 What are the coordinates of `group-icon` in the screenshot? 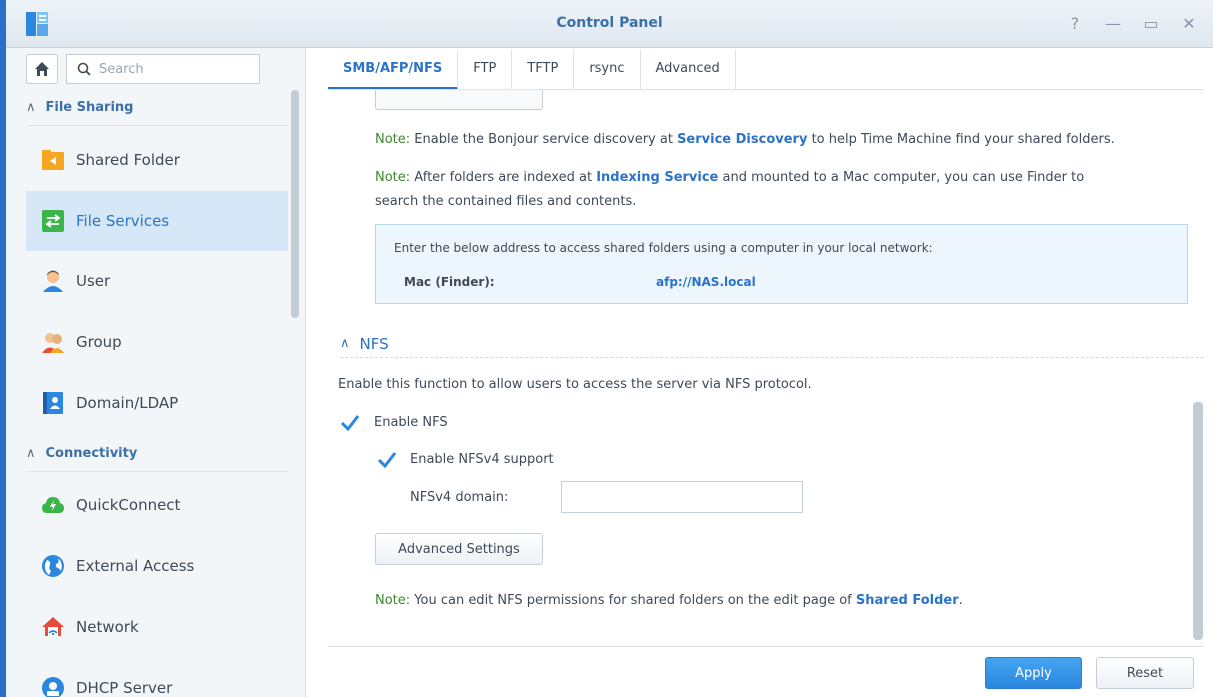 It's located at (53, 342).